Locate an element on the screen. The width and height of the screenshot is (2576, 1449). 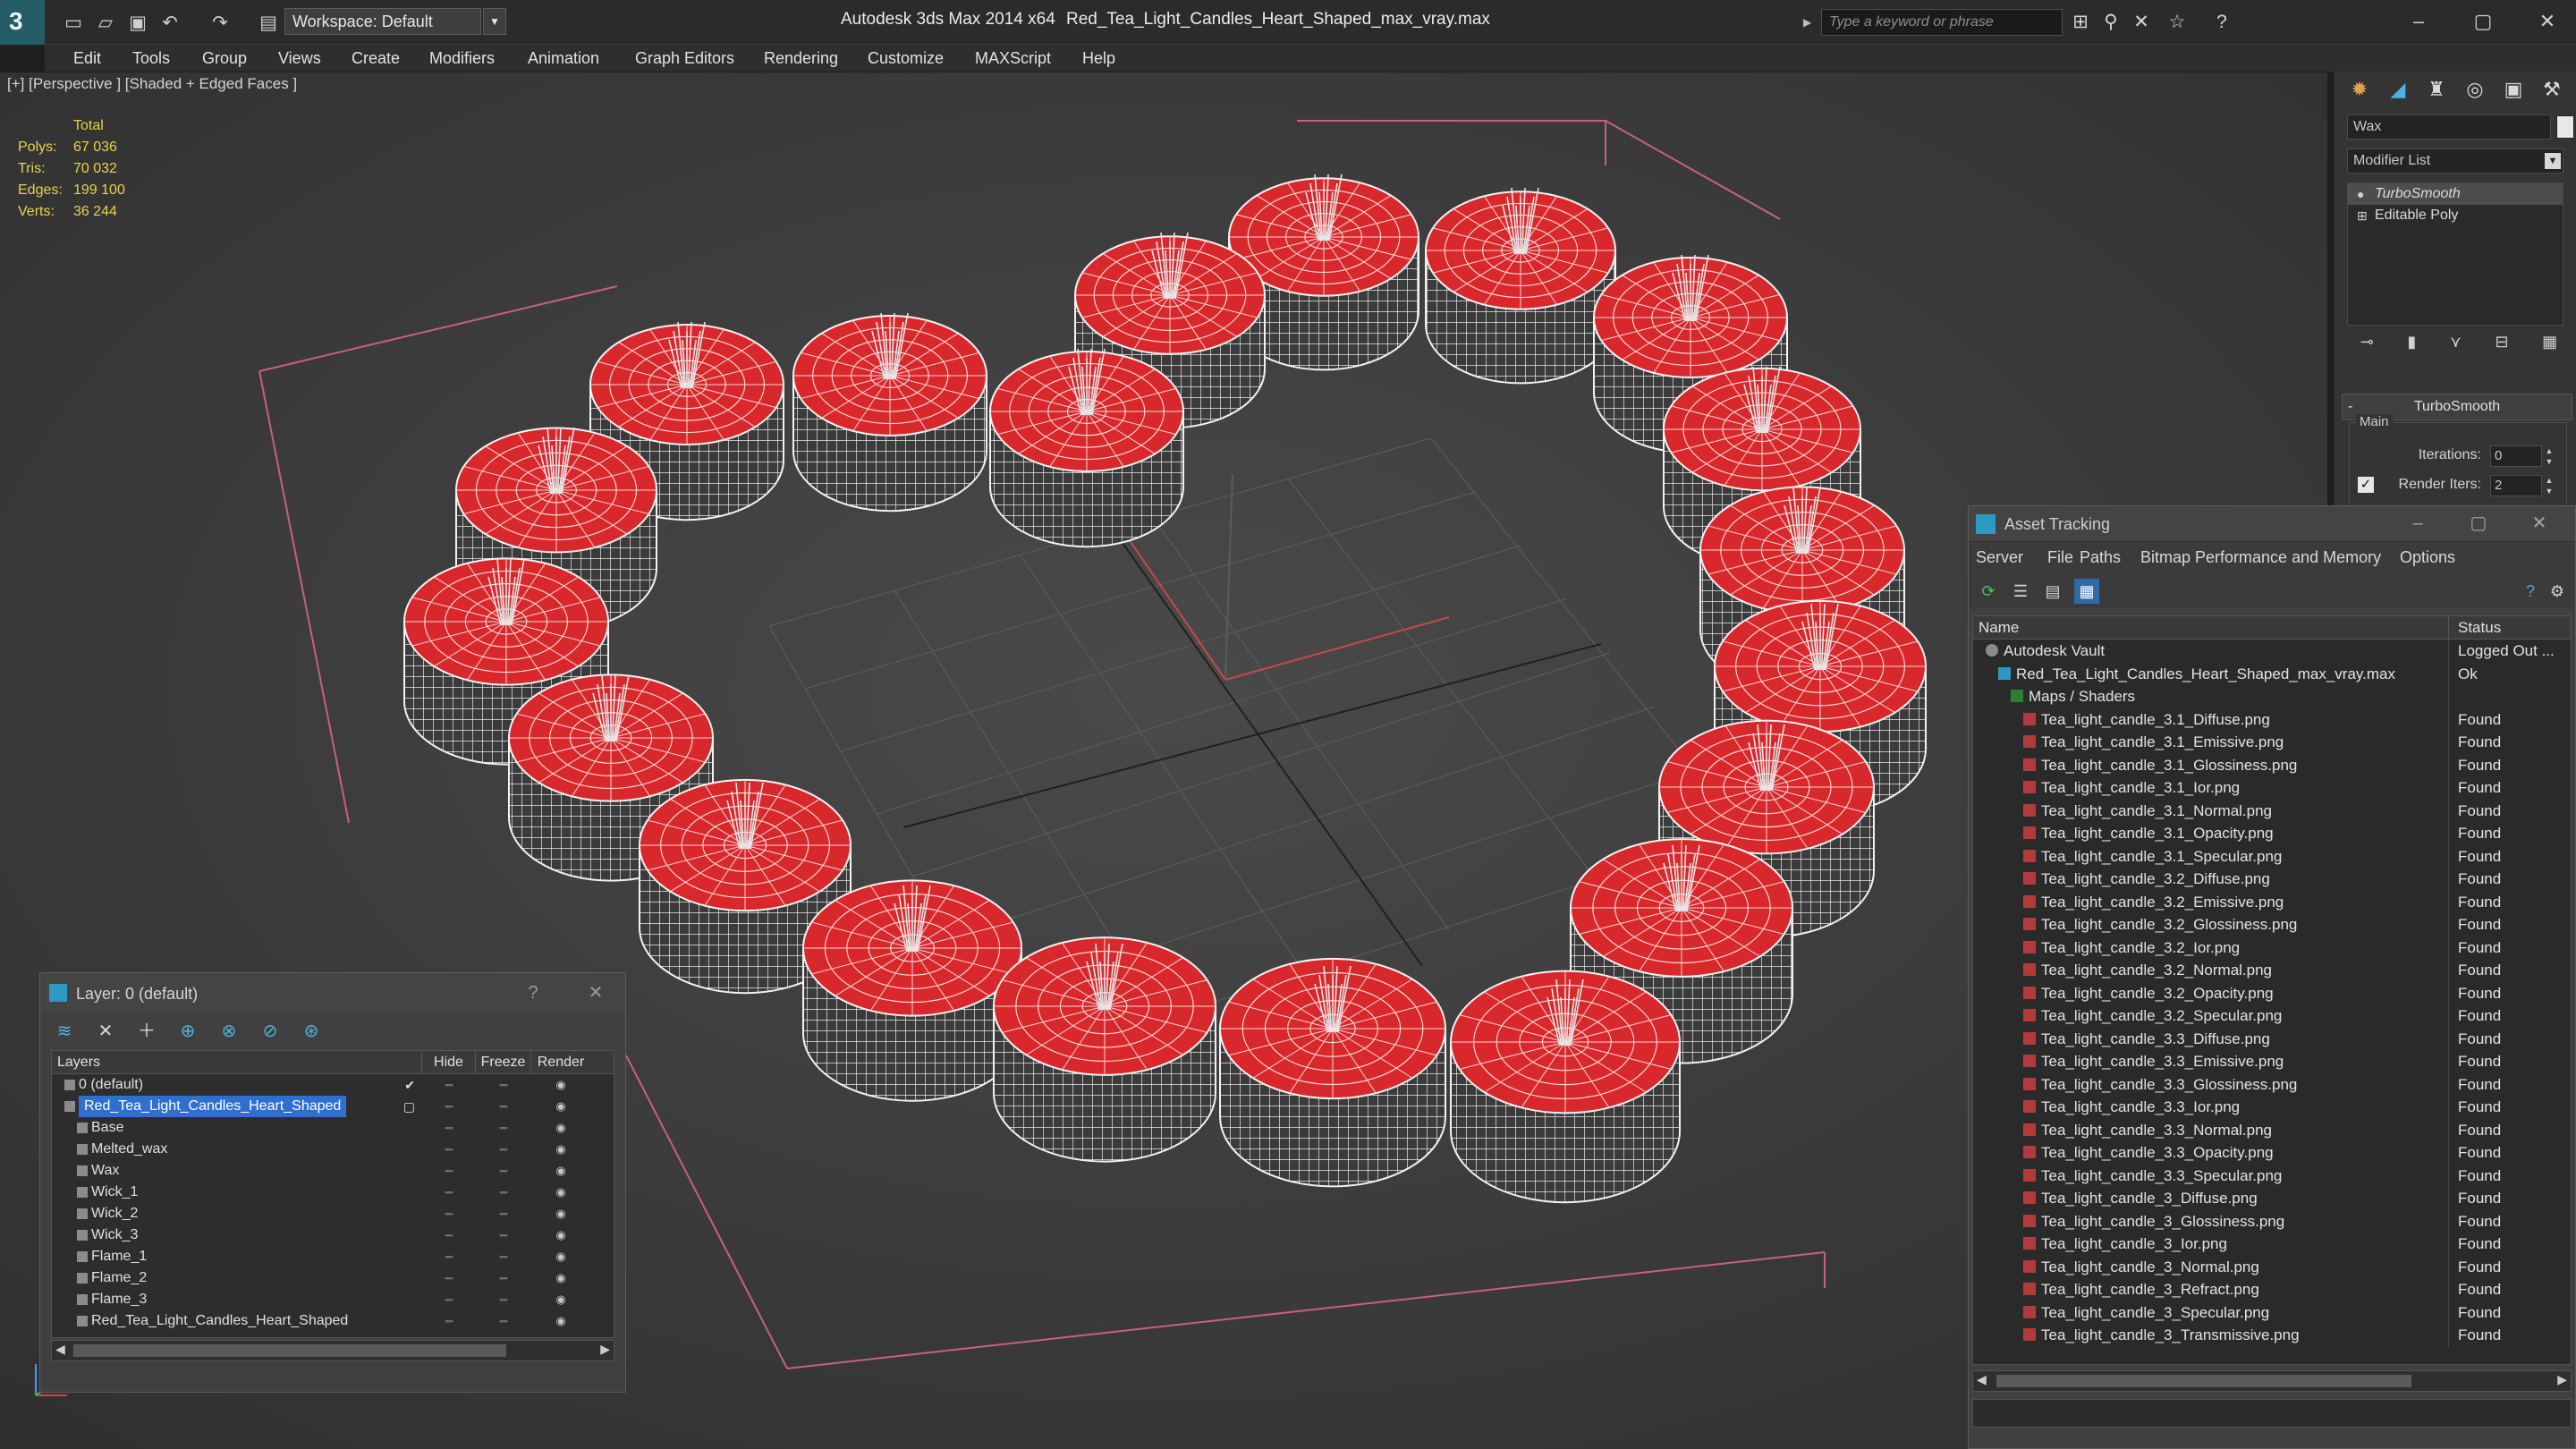
search-expand-icon: ▶ is located at coordinates (1811, 22).